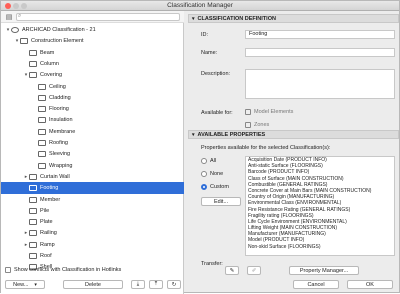  I want to click on tree-item: Column, so click(92, 64).